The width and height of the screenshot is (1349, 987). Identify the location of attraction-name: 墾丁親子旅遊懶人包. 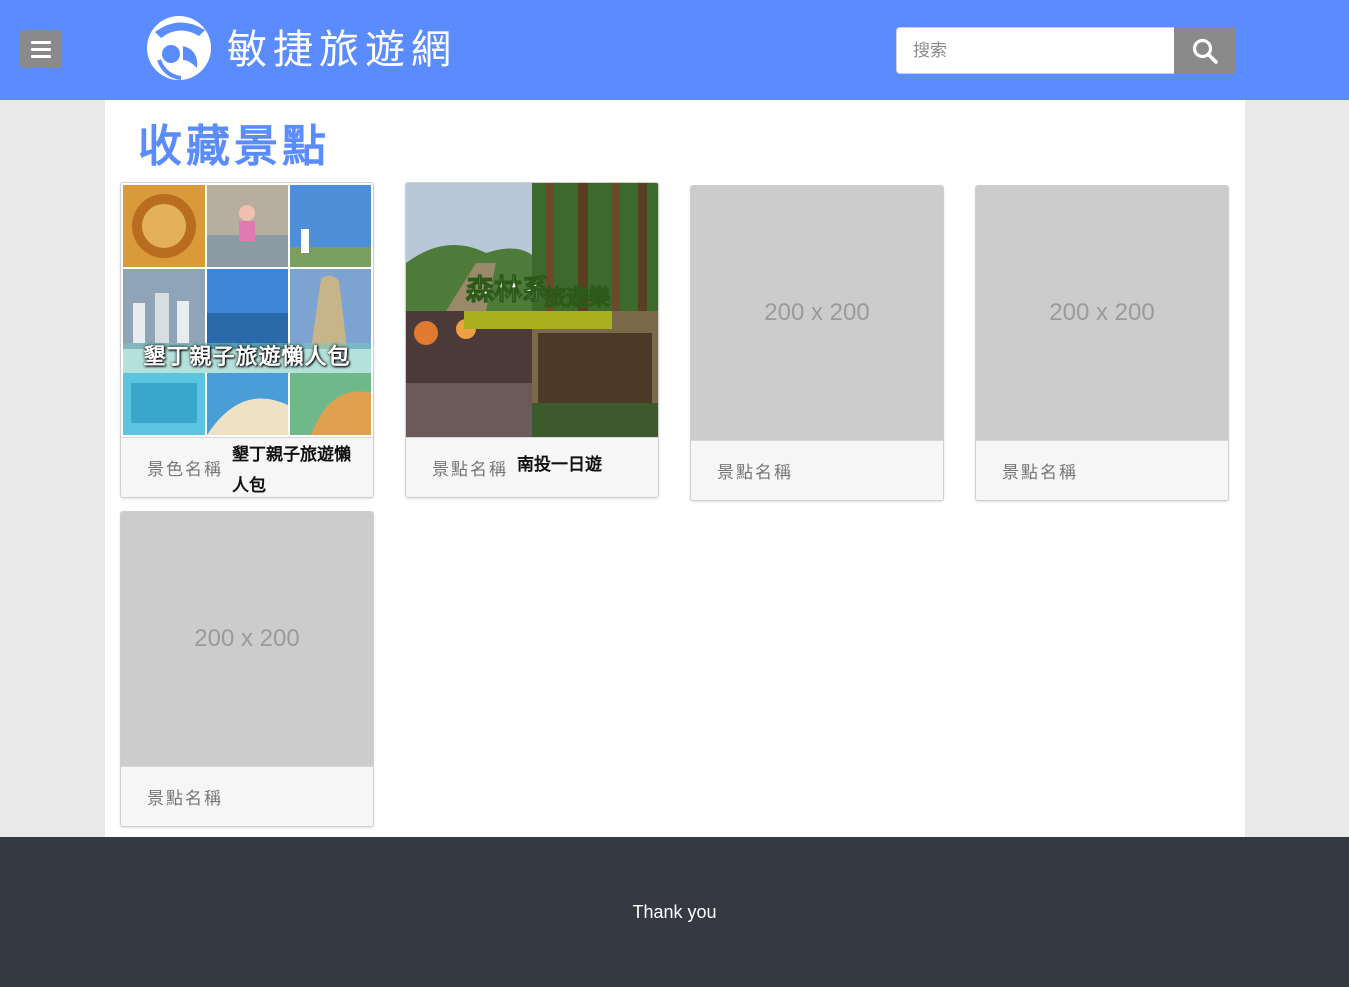
(297, 468).